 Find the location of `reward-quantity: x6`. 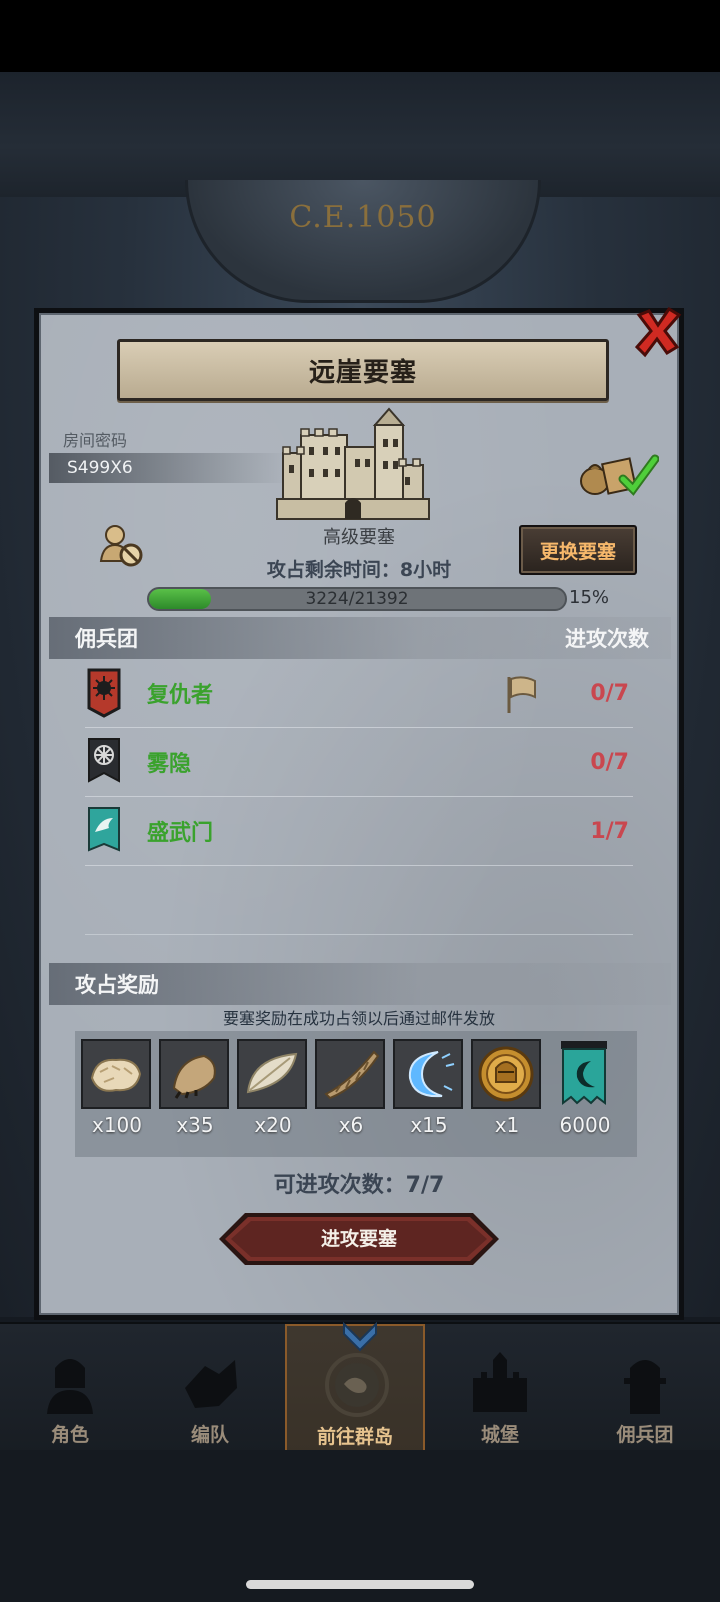

reward-quantity: x6 is located at coordinates (351, 1125).